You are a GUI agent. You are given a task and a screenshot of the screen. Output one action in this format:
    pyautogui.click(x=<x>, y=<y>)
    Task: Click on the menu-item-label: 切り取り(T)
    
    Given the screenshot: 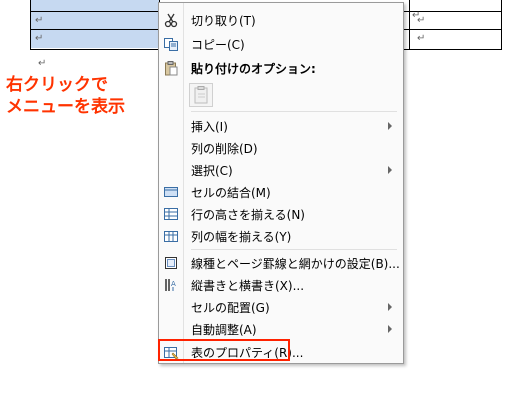 What is the action you would take?
    pyautogui.click(x=223, y=21)
    